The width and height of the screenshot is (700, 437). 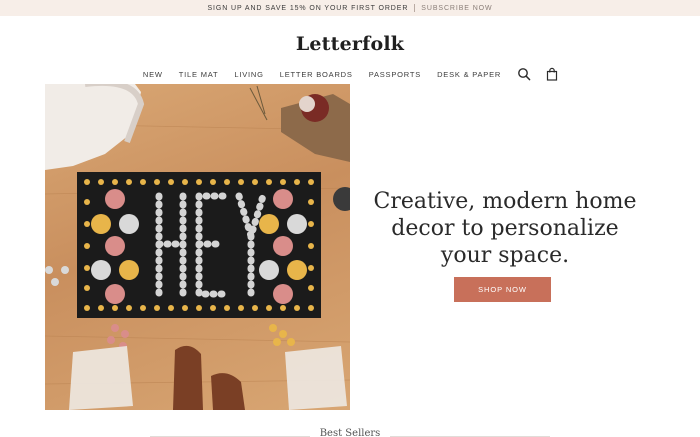 What do you see at coordinates (505, 201) in the screenshot?
I see `hero-headline-line1: Creative, modern home` at bounding box center [505, 201].